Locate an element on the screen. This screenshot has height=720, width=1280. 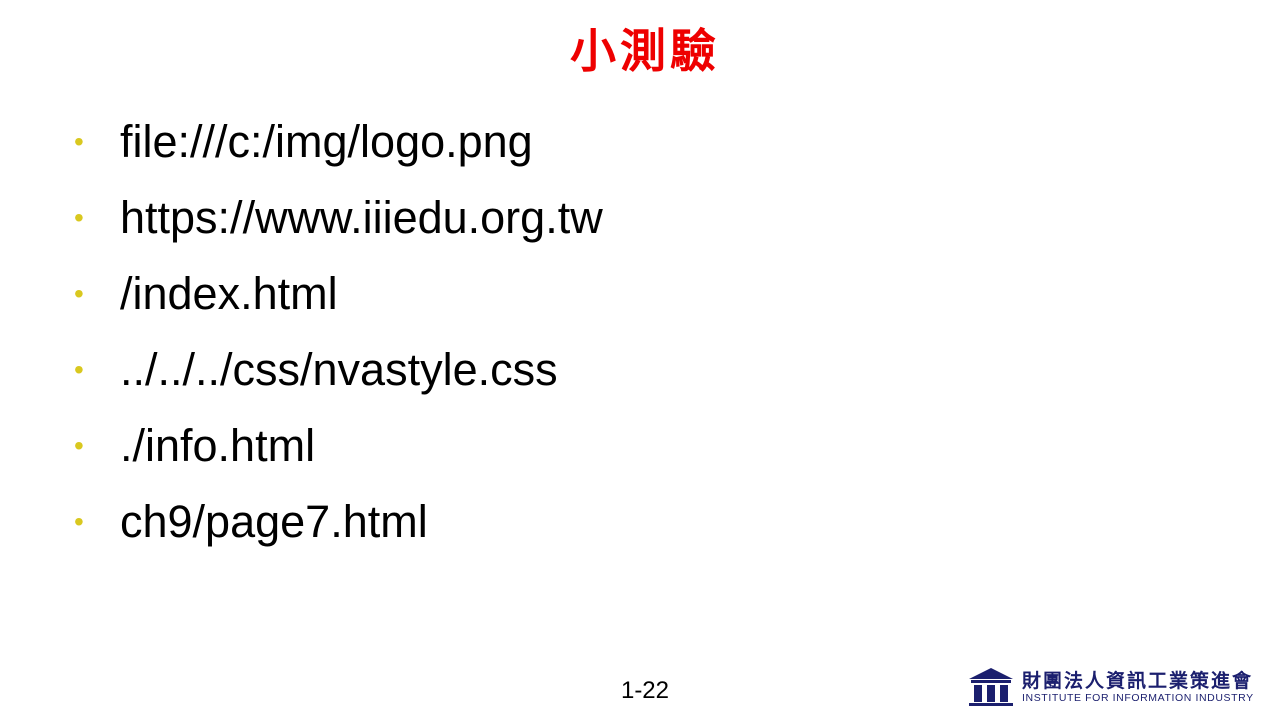
bullet-text: https://www.iiiedu.org.tw is located at coordinates (361, 217).